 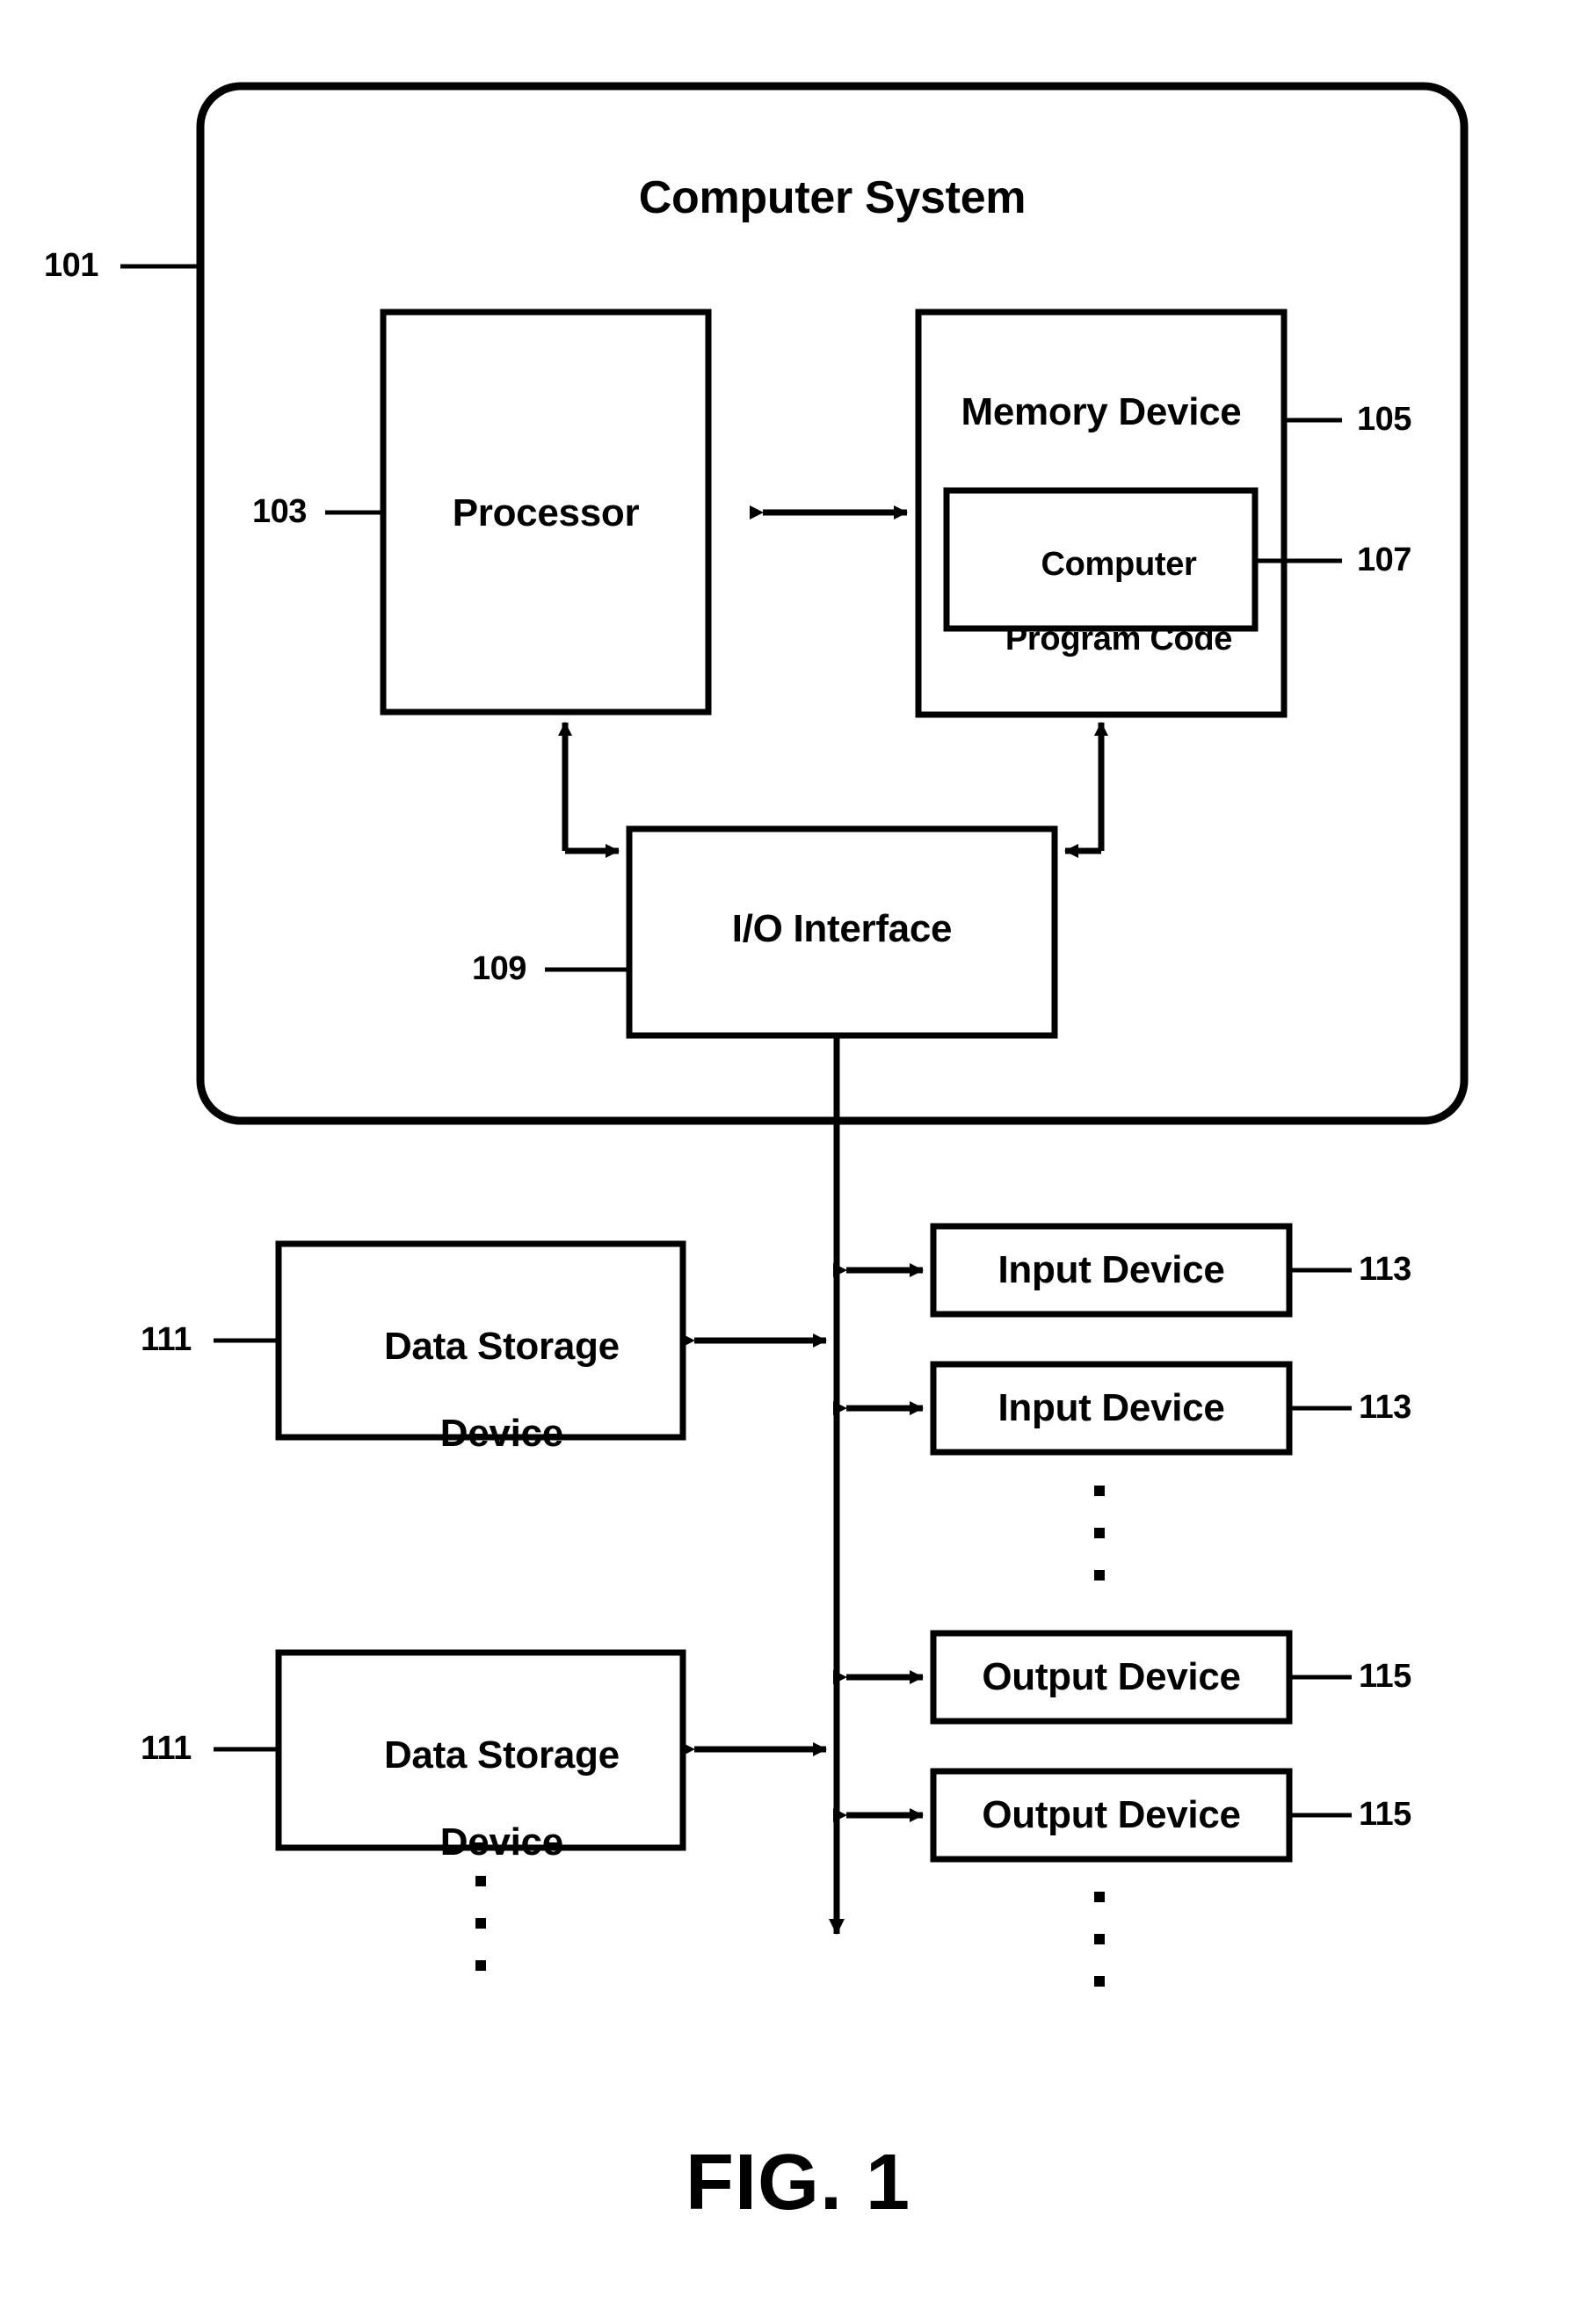 What do you see at coordinates (501, 1347) in the screenshot?
I see `data-storage-device-1-label-line1: Data Storage` at bounding box center [501, 1347].